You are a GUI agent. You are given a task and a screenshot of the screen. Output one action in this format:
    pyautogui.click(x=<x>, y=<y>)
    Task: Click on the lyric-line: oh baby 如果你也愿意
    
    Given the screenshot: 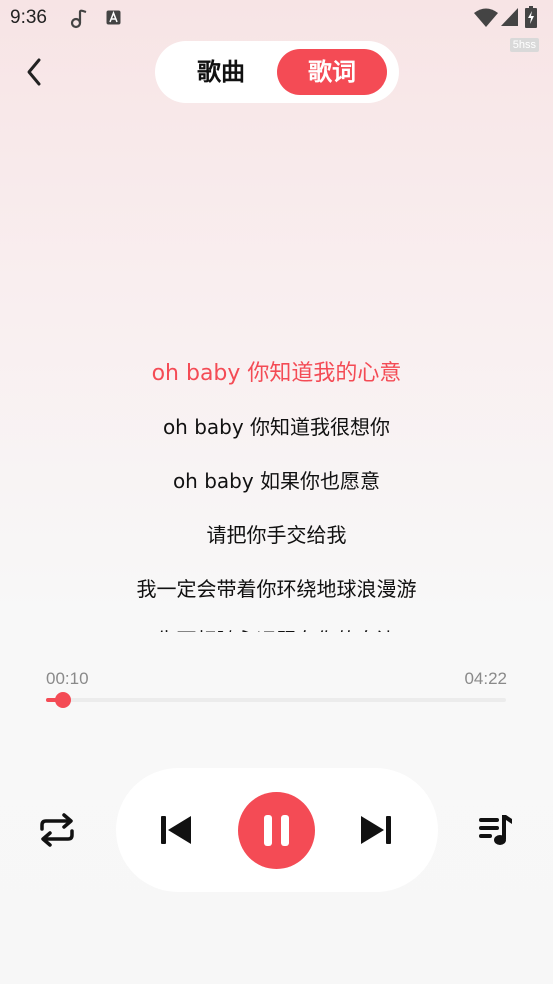 What is the action you would take?
    pyautogui.click(x=276, y=481)
    